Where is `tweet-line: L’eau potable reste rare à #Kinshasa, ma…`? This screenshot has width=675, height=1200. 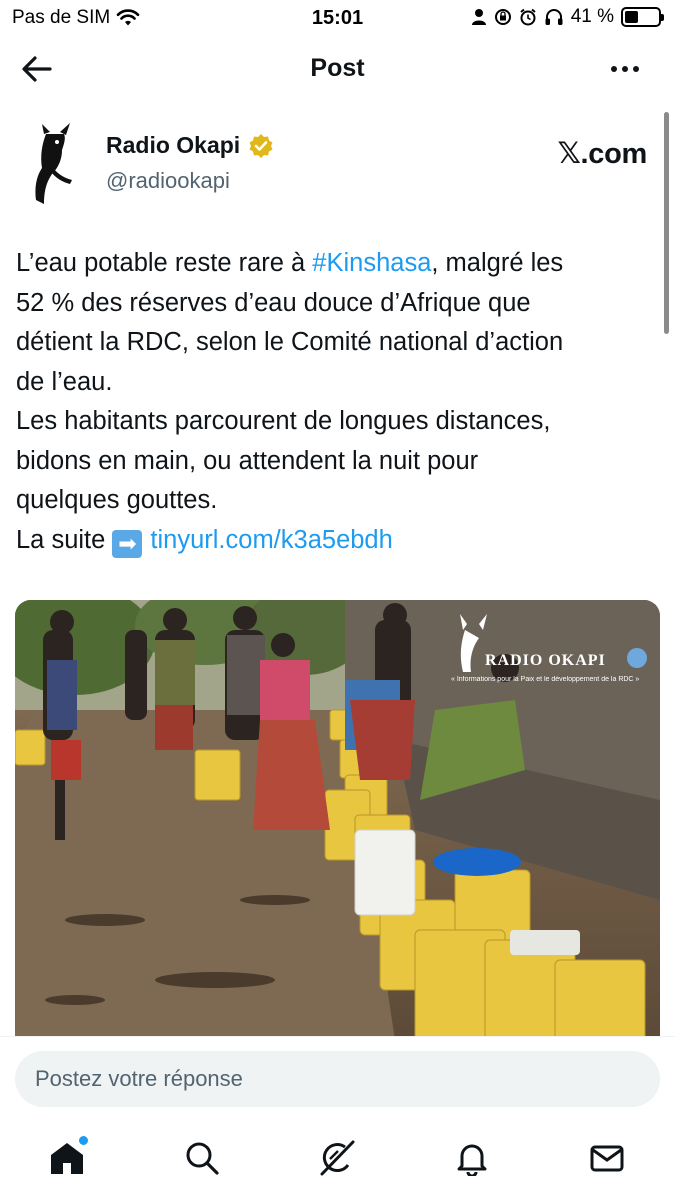
tweet-line: L’eau potable reste rare à #Kinshasa, ma… is located at coordinates (338, 264).